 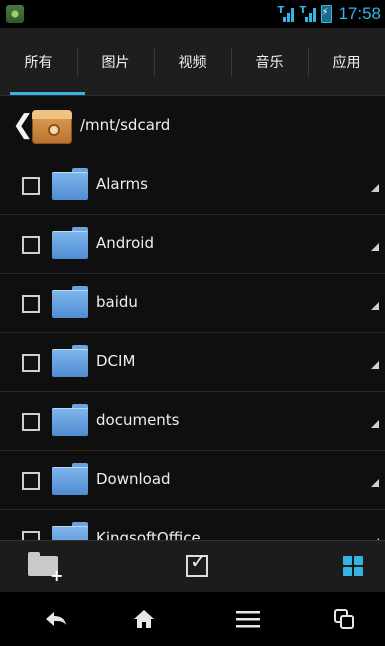 I want to click on status-indicators: T T 17:58, so click(x=329, y=14).